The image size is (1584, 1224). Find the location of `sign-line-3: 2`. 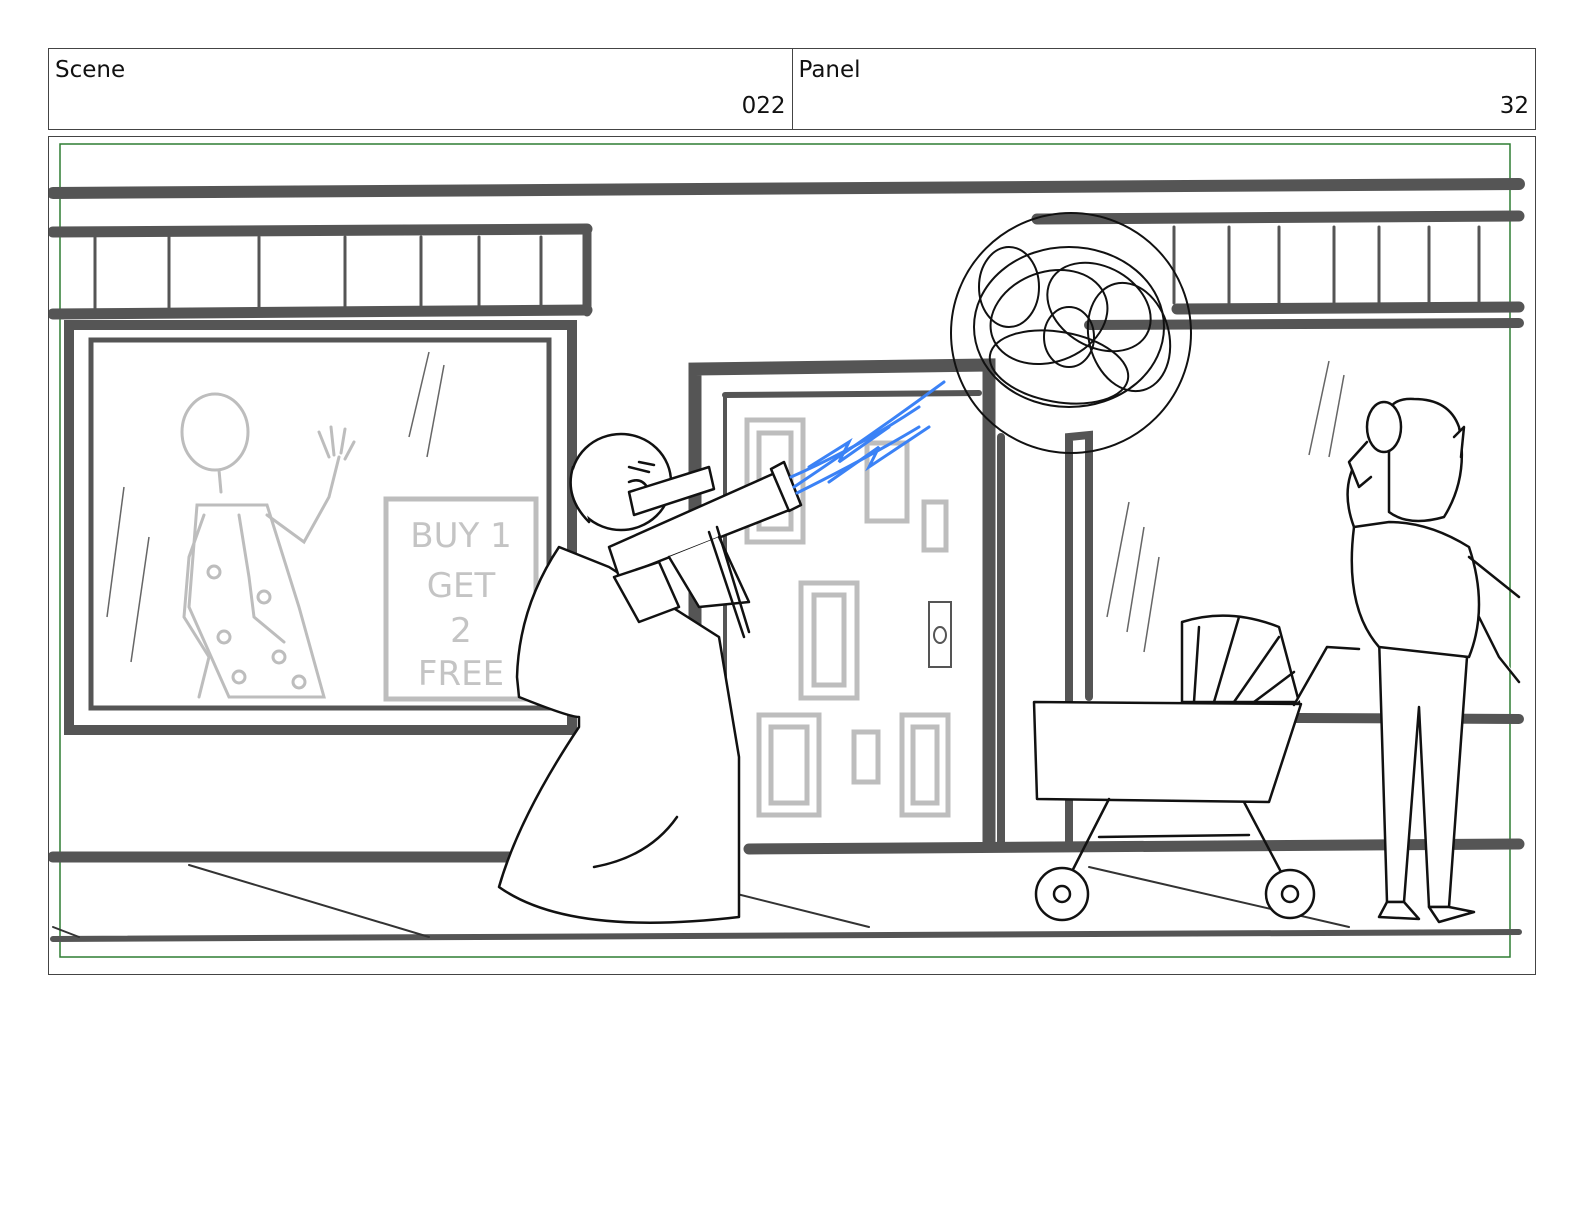

sign-line-3: 2 is located at coordinates (461, 631).